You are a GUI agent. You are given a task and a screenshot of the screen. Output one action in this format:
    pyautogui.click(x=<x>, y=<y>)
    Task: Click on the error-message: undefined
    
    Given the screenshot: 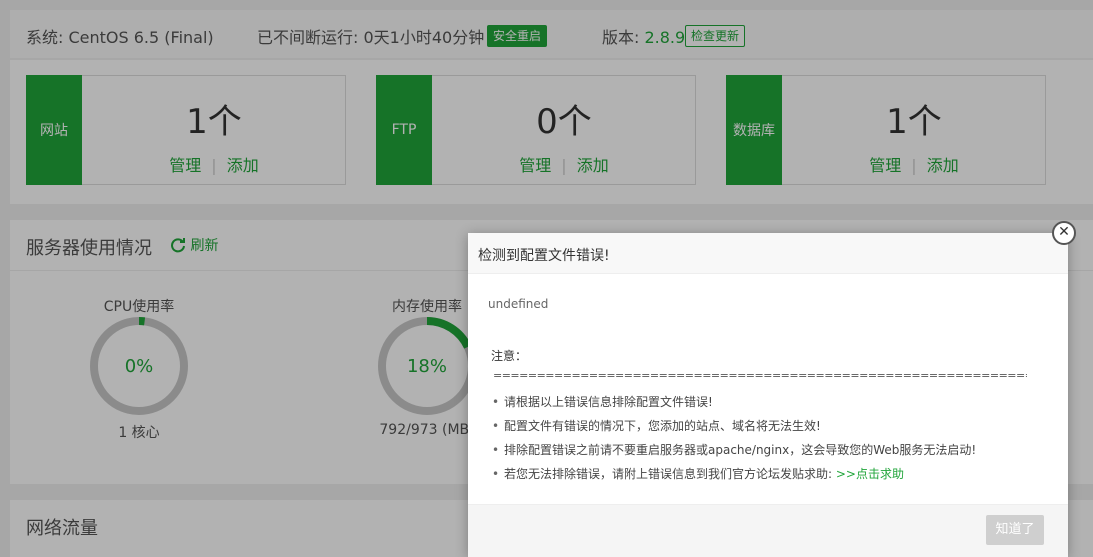 What is the action you would take?
    pyautogui.click(x=518, y=304)
    